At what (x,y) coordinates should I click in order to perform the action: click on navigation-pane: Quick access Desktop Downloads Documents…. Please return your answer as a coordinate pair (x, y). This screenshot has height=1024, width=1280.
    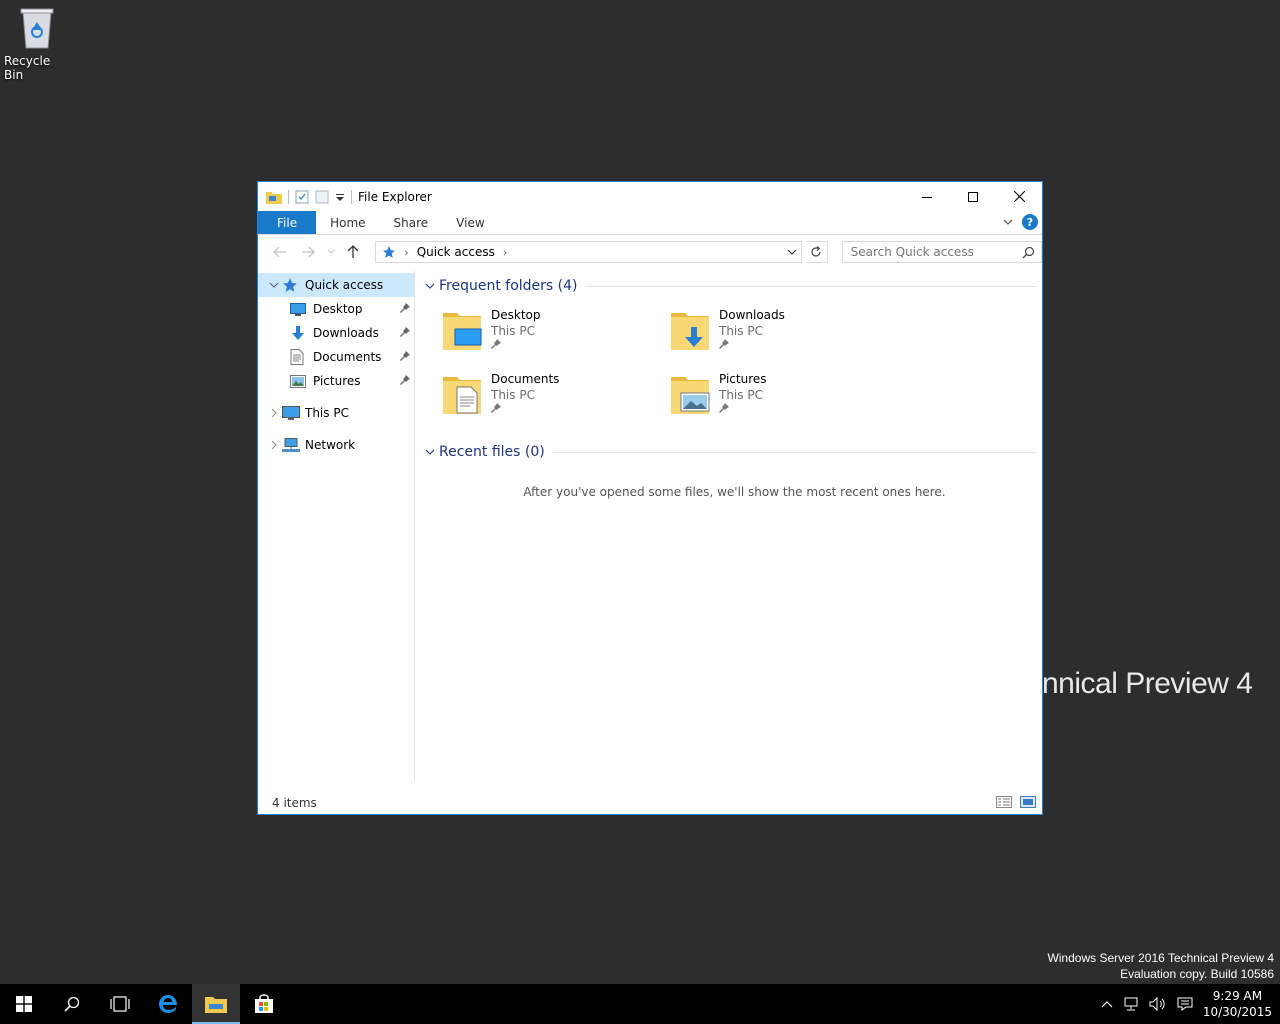
    Looking at the image, I should click on (336, 525).